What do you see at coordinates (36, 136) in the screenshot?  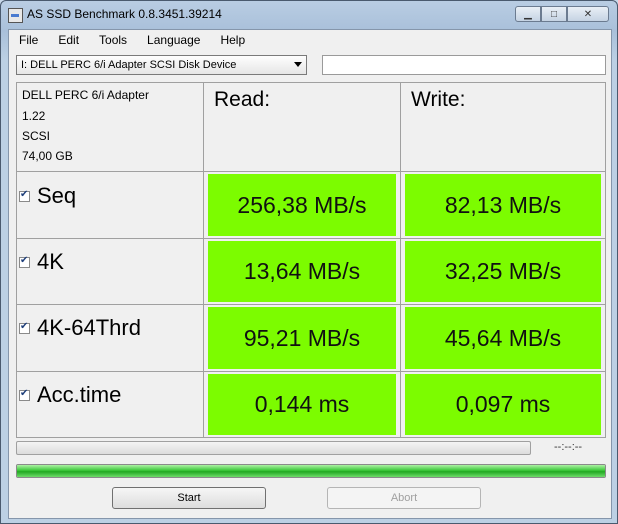 I see `device-interface: SCSI` at bounding box center [36, 136].